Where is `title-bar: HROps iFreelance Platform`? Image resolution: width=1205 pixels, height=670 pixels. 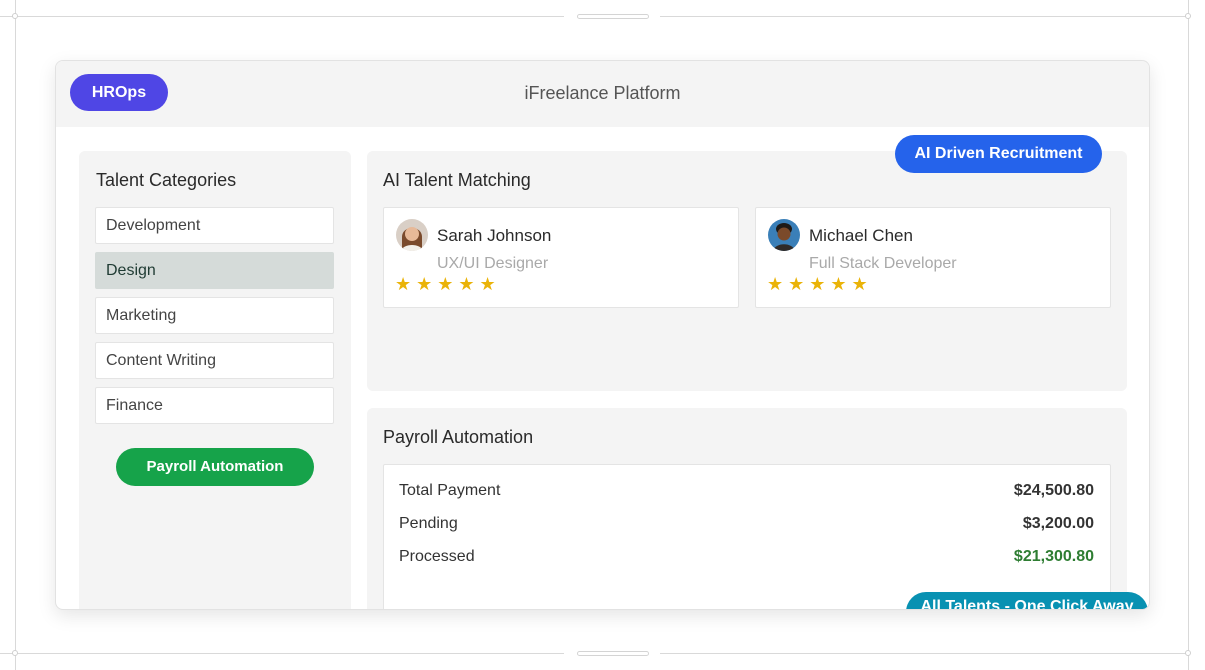
title-bar: HROps iFreelance Platform is located at coordinates (602, 94).